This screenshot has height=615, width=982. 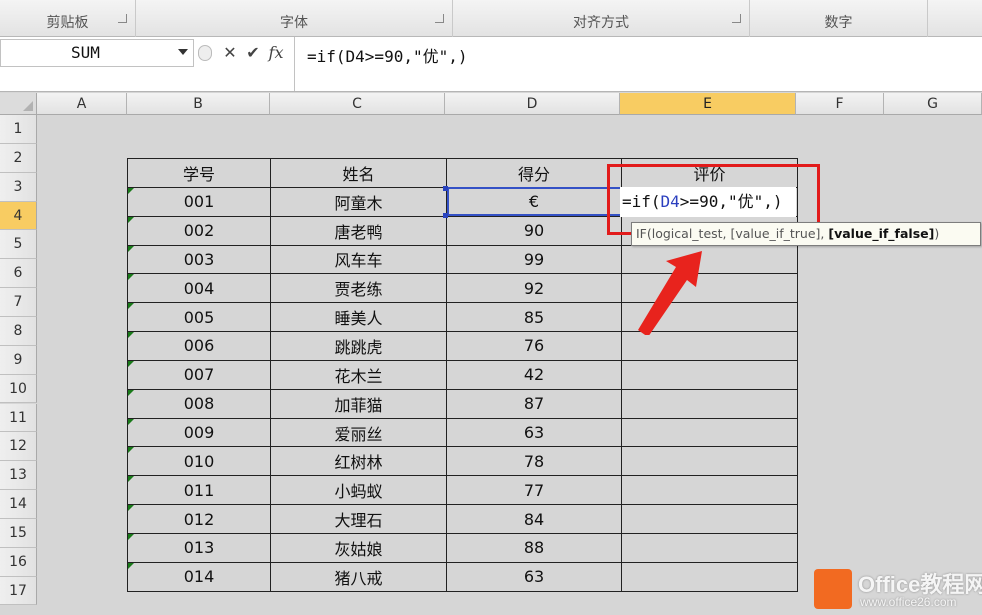 I want to click on select-all-corner, so click(x=18, y=104).